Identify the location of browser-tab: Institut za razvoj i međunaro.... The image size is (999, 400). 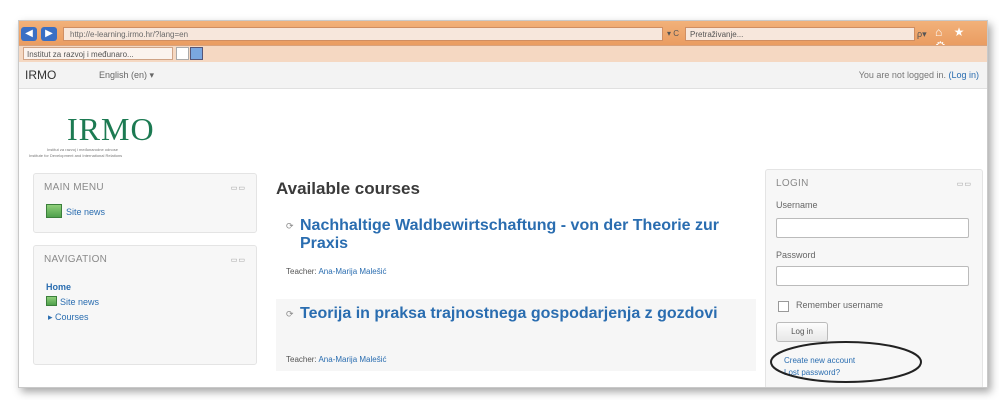
(98, 53).